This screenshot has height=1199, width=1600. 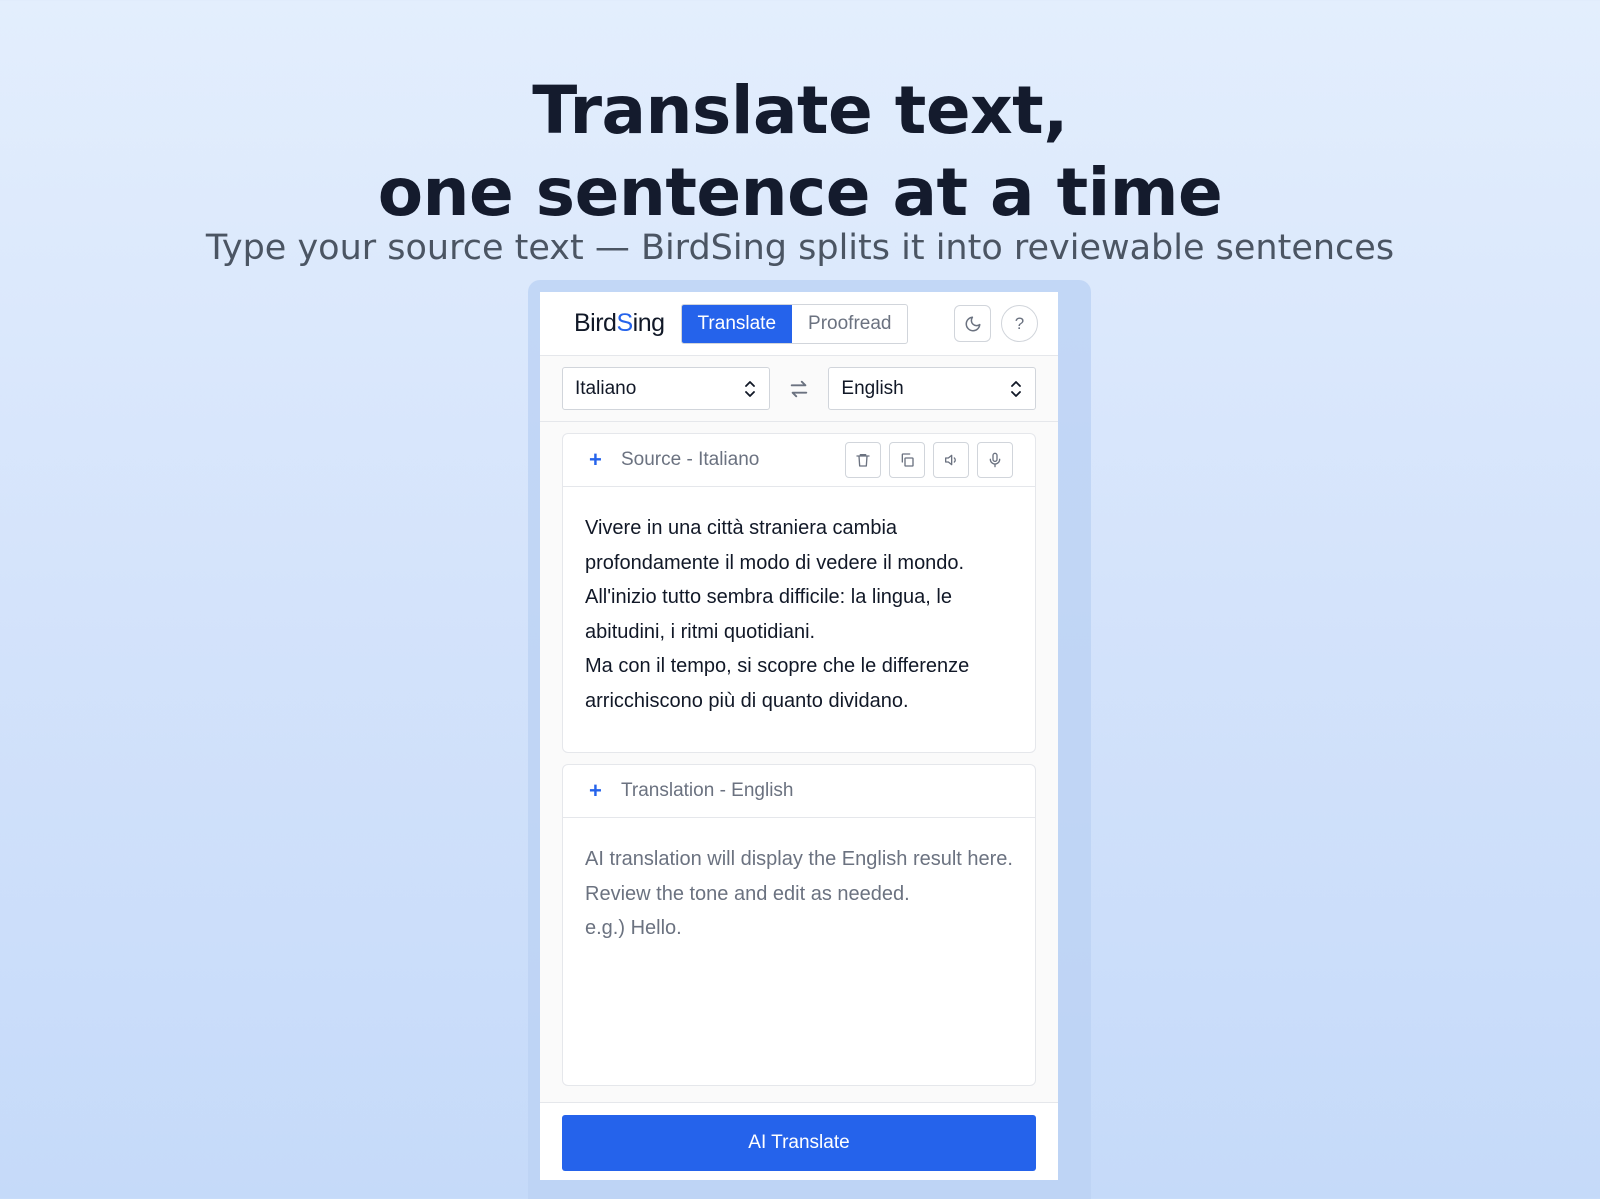 What do you see at coordinates (747, 893) in the screenshot?
I see `translation-placeholder-line: Review the tone and edit as needed.` at bounding box center [747, 893].